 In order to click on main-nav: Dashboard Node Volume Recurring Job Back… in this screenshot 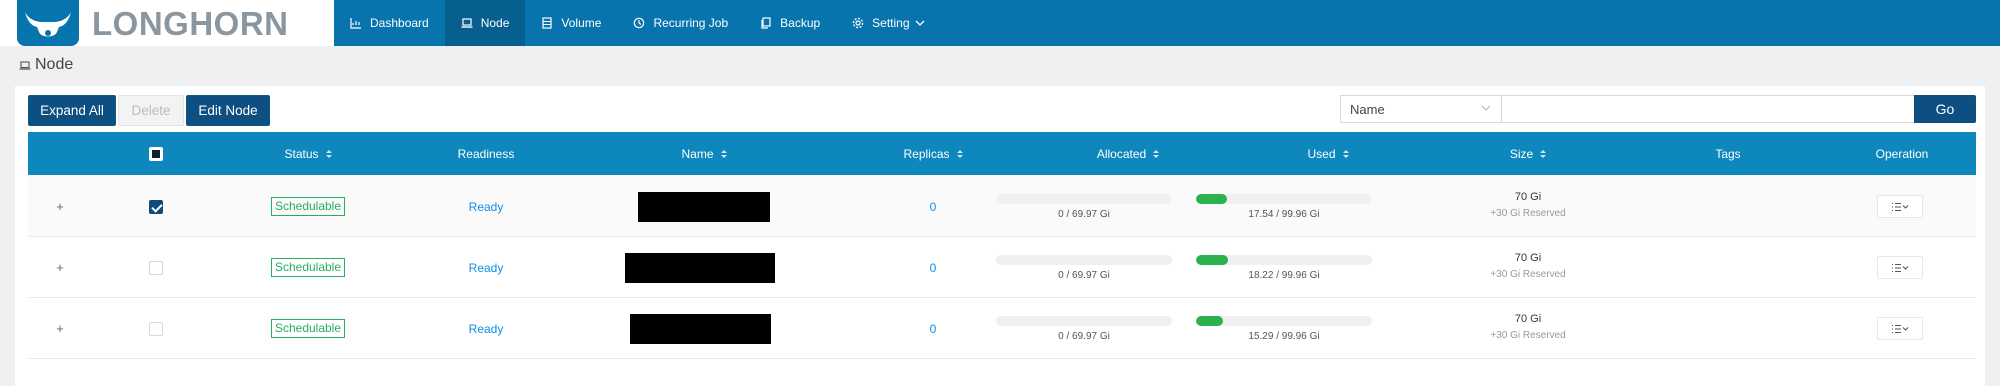, I will do `click(637, 23)`.